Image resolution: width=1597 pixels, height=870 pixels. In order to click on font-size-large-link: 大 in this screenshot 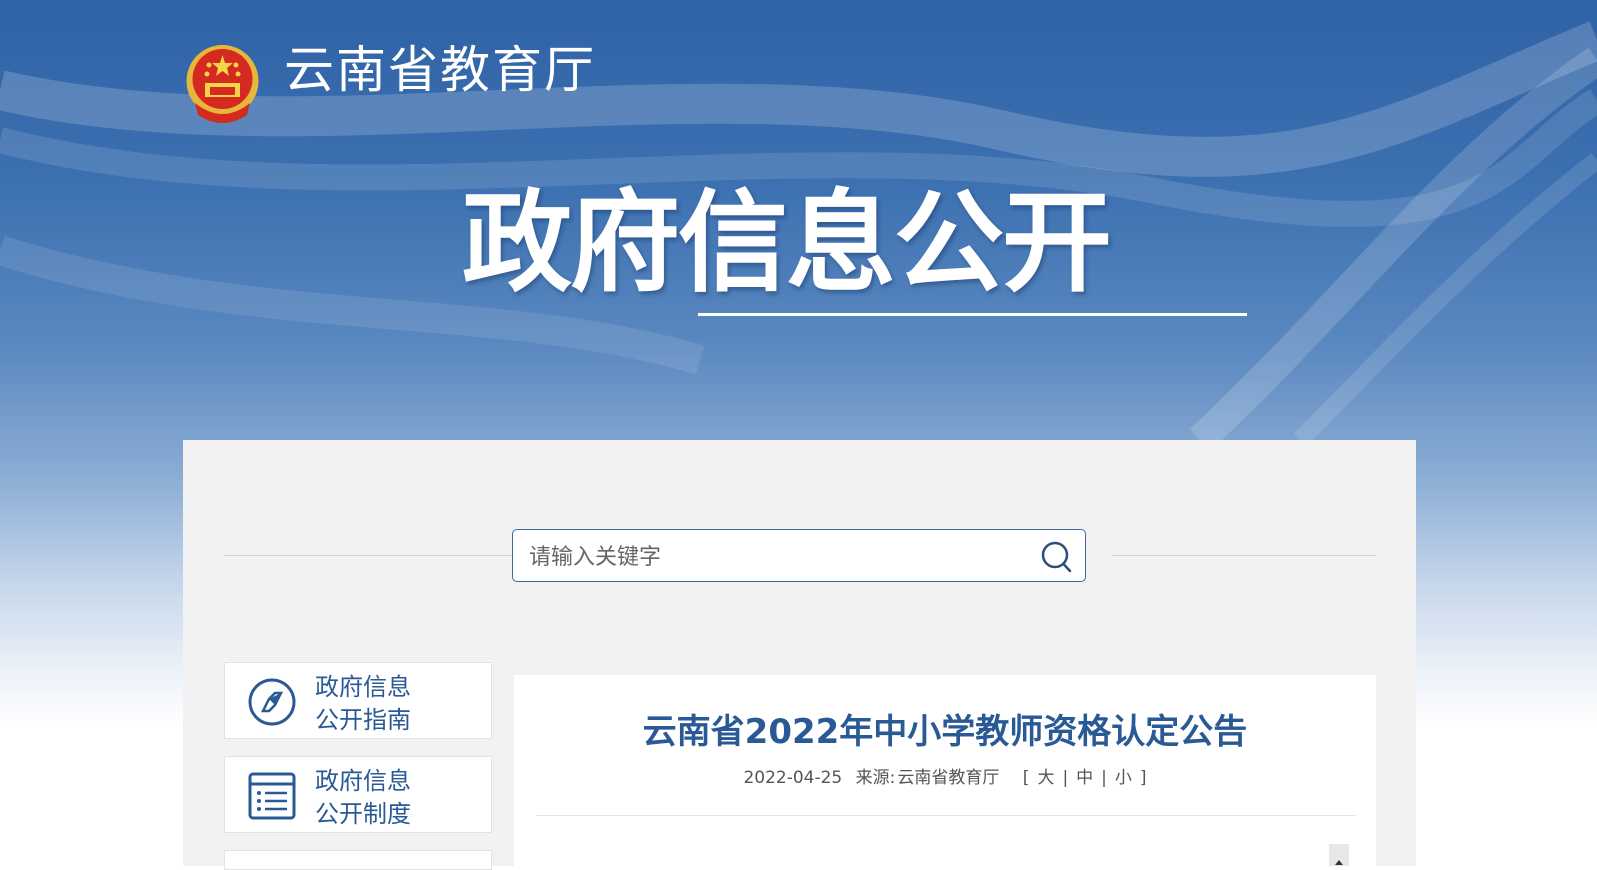, I will do `click(1045, 778)`.